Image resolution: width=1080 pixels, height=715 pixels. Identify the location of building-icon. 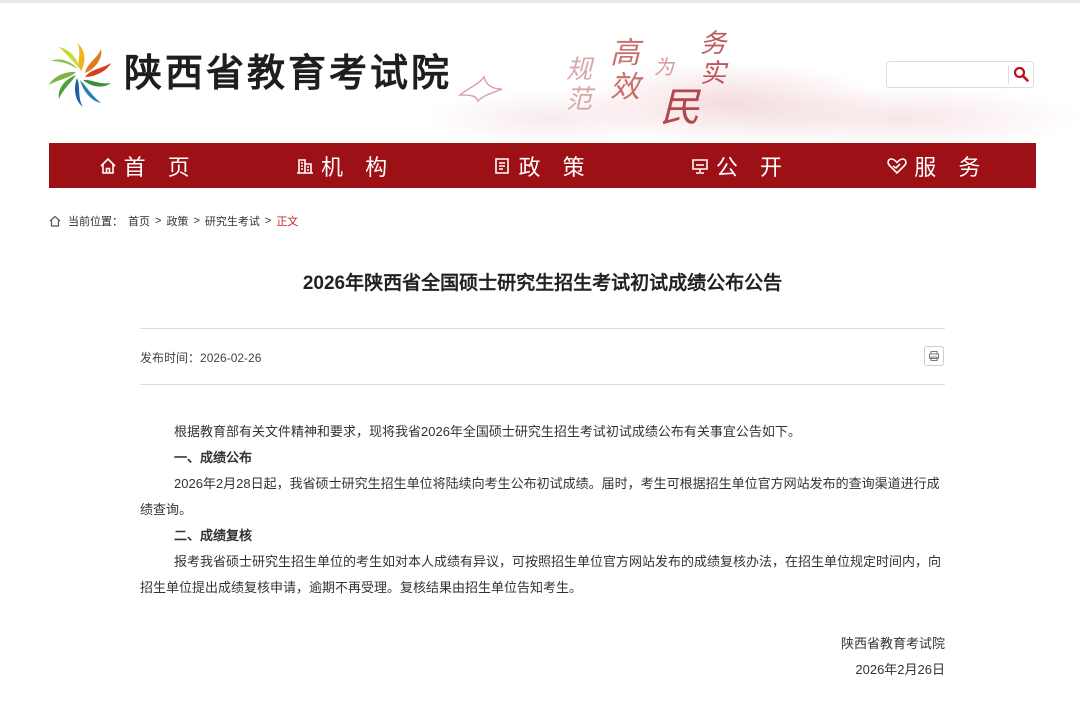
(305, 166).